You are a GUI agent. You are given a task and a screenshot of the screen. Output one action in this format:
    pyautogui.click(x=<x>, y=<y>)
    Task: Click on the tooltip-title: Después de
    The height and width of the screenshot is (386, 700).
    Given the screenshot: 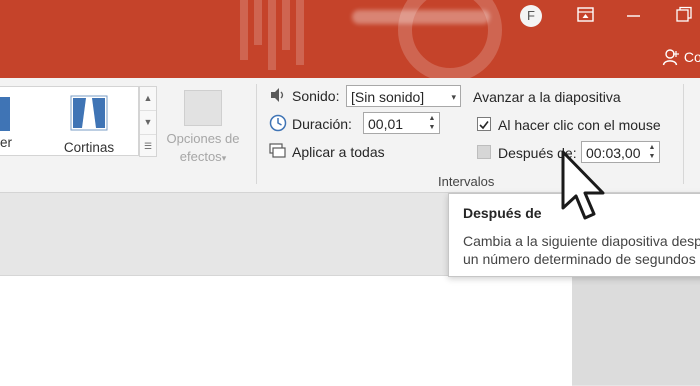 What is the action you would take?
    pyautogui.click(x=502, y=213)
    